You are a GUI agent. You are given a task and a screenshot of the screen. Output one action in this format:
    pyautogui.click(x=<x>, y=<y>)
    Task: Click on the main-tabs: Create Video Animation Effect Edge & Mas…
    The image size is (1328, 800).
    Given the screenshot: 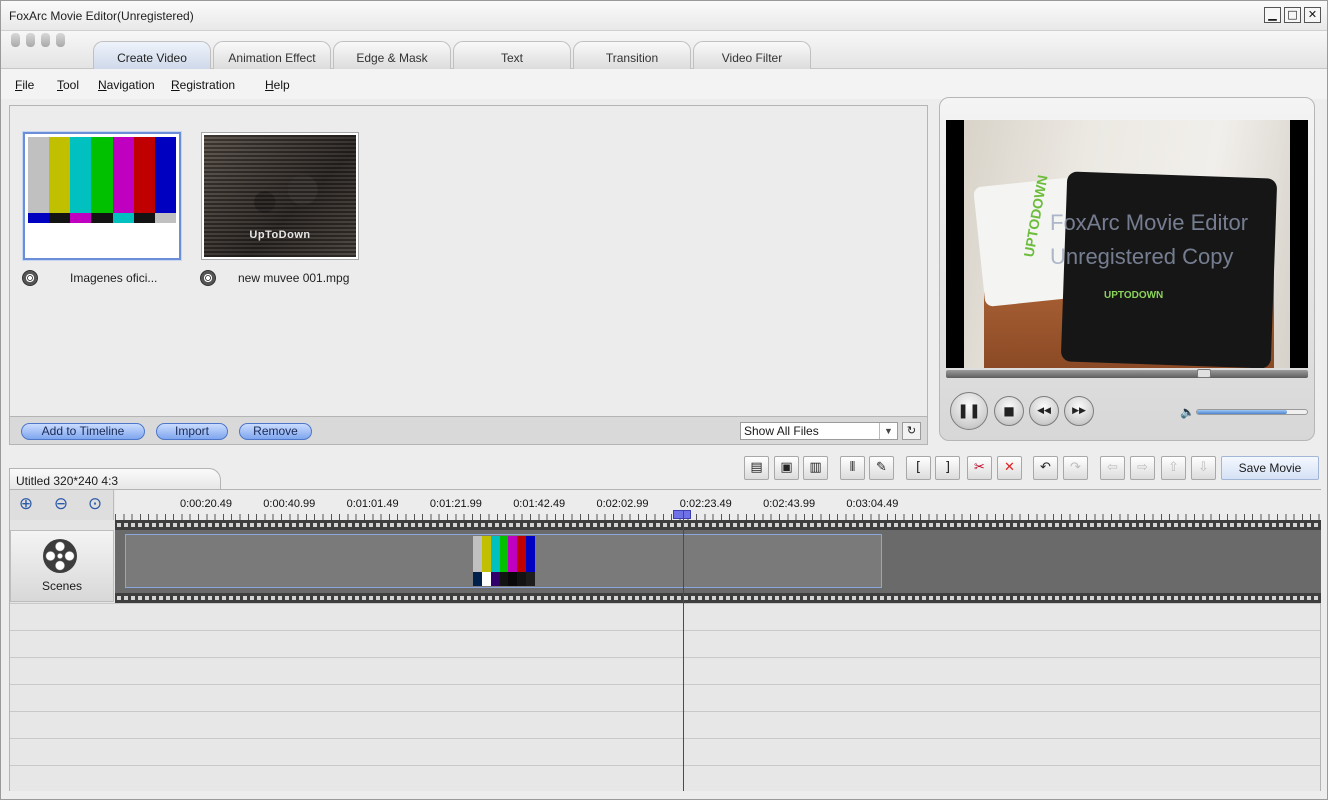 What is the action you would take?
    pyautogui.click(x=664, y=50)
    